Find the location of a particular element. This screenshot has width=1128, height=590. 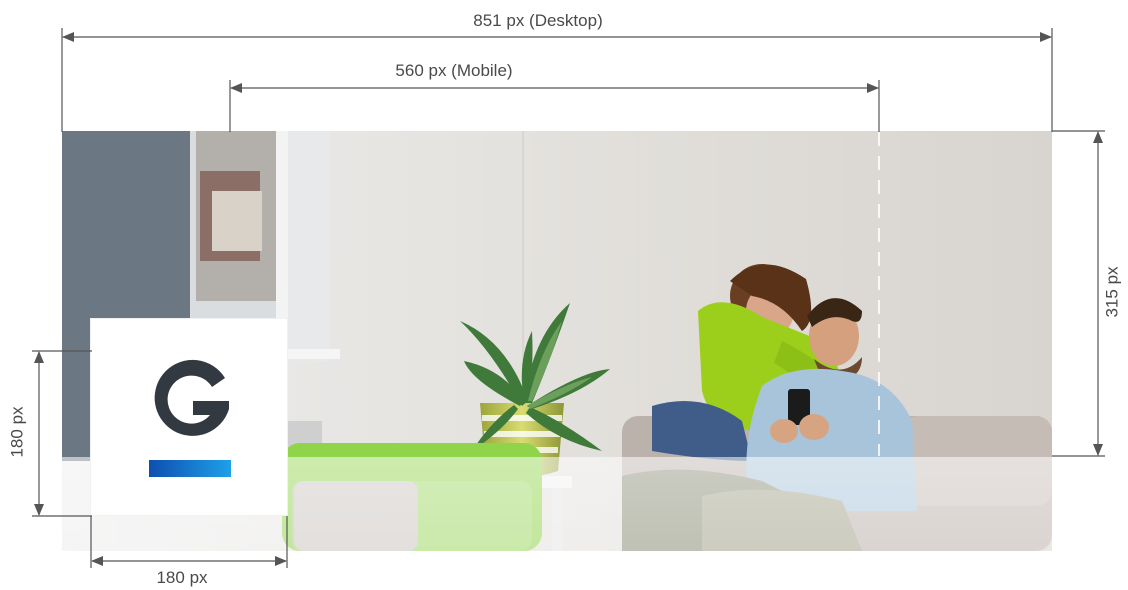

cover-height-dimension is located at coordinates (1078, 293).